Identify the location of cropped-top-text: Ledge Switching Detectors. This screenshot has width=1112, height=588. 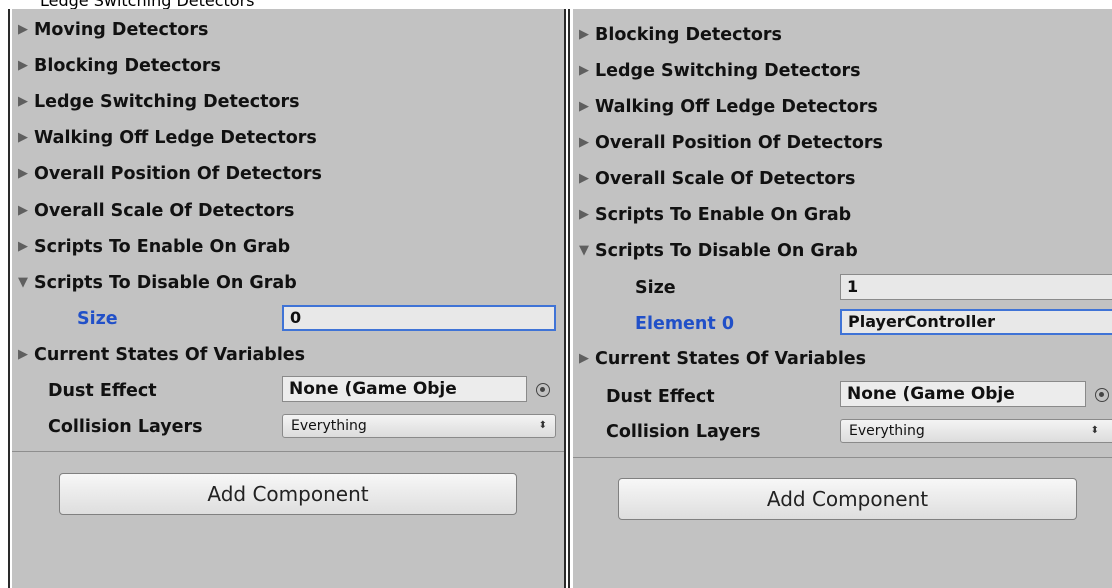
(556, 4).